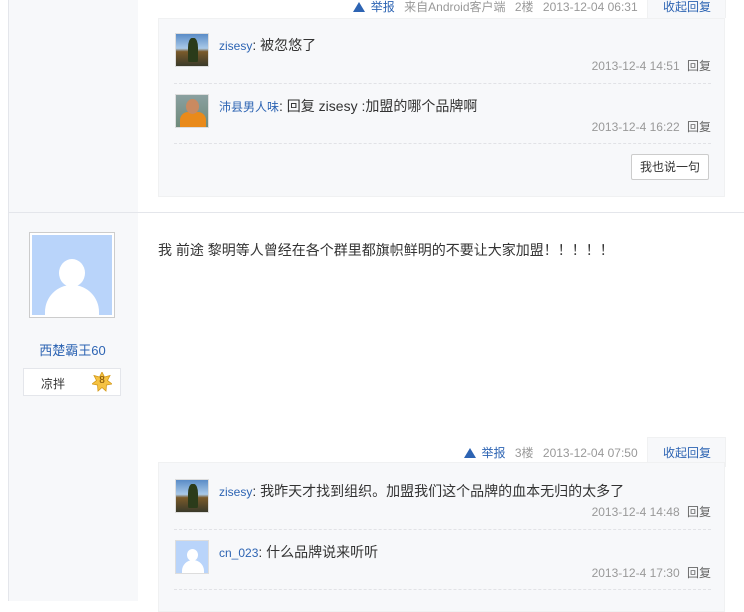  What do you see at coordinates (635, 573) in the screenshot?
I see `reply-time: 2013-12-4 17:30` at bounding box center [635, 573].